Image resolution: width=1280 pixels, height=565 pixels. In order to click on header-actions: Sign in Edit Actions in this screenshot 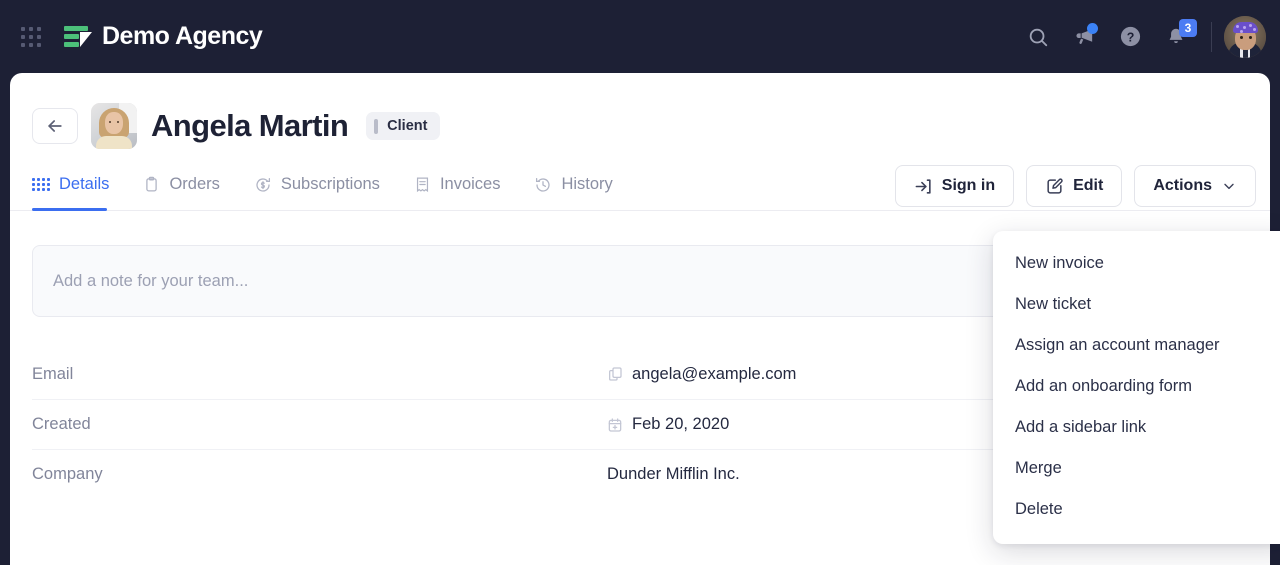, I will do `click(1075, 186)`.